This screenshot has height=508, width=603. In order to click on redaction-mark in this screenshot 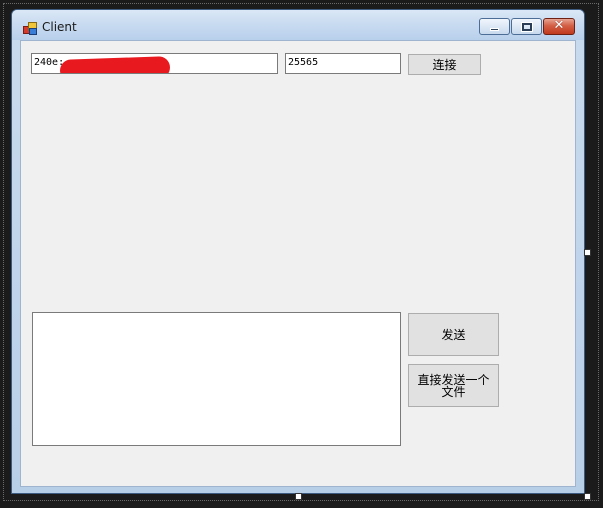, I will do `click(115, 64)`.